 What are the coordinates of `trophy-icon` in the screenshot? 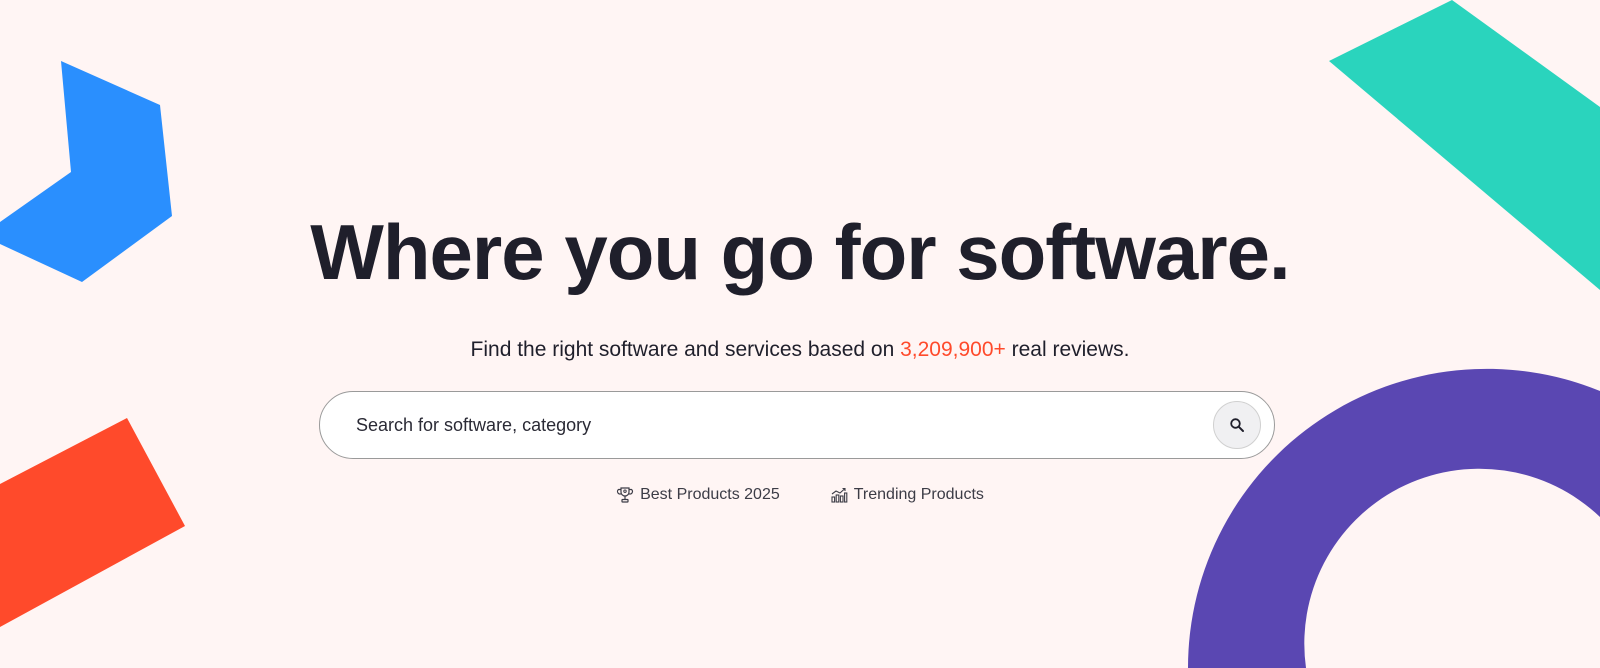 It's located at (625, 495).